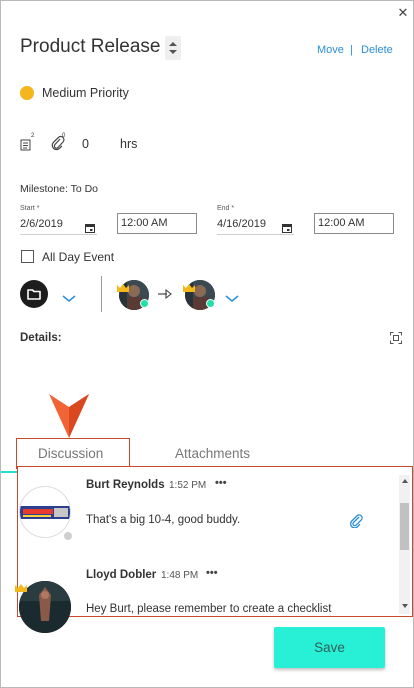  I want to click on start-time-input: 12:00 AM, so click(157, 223).